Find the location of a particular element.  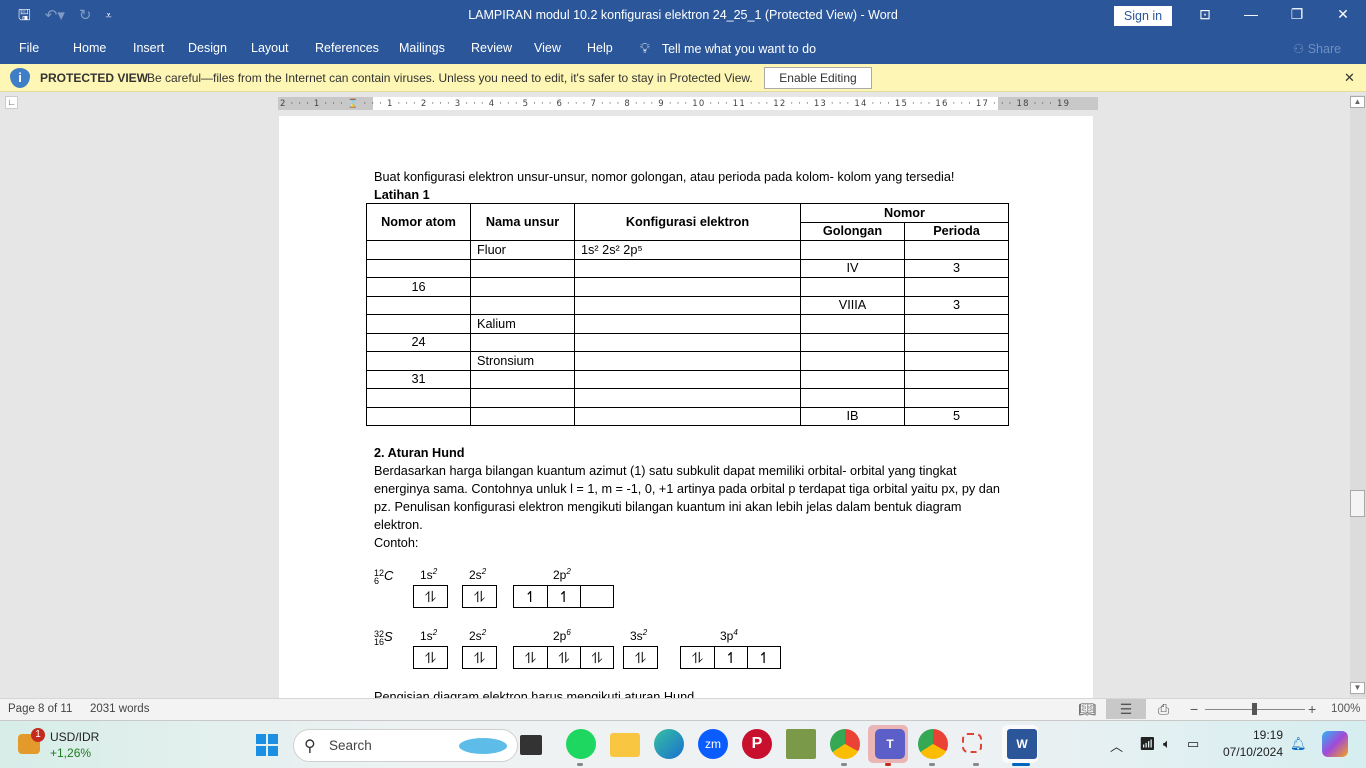

page-count: Page 8 of 11 is located at coordinates (40, 709).